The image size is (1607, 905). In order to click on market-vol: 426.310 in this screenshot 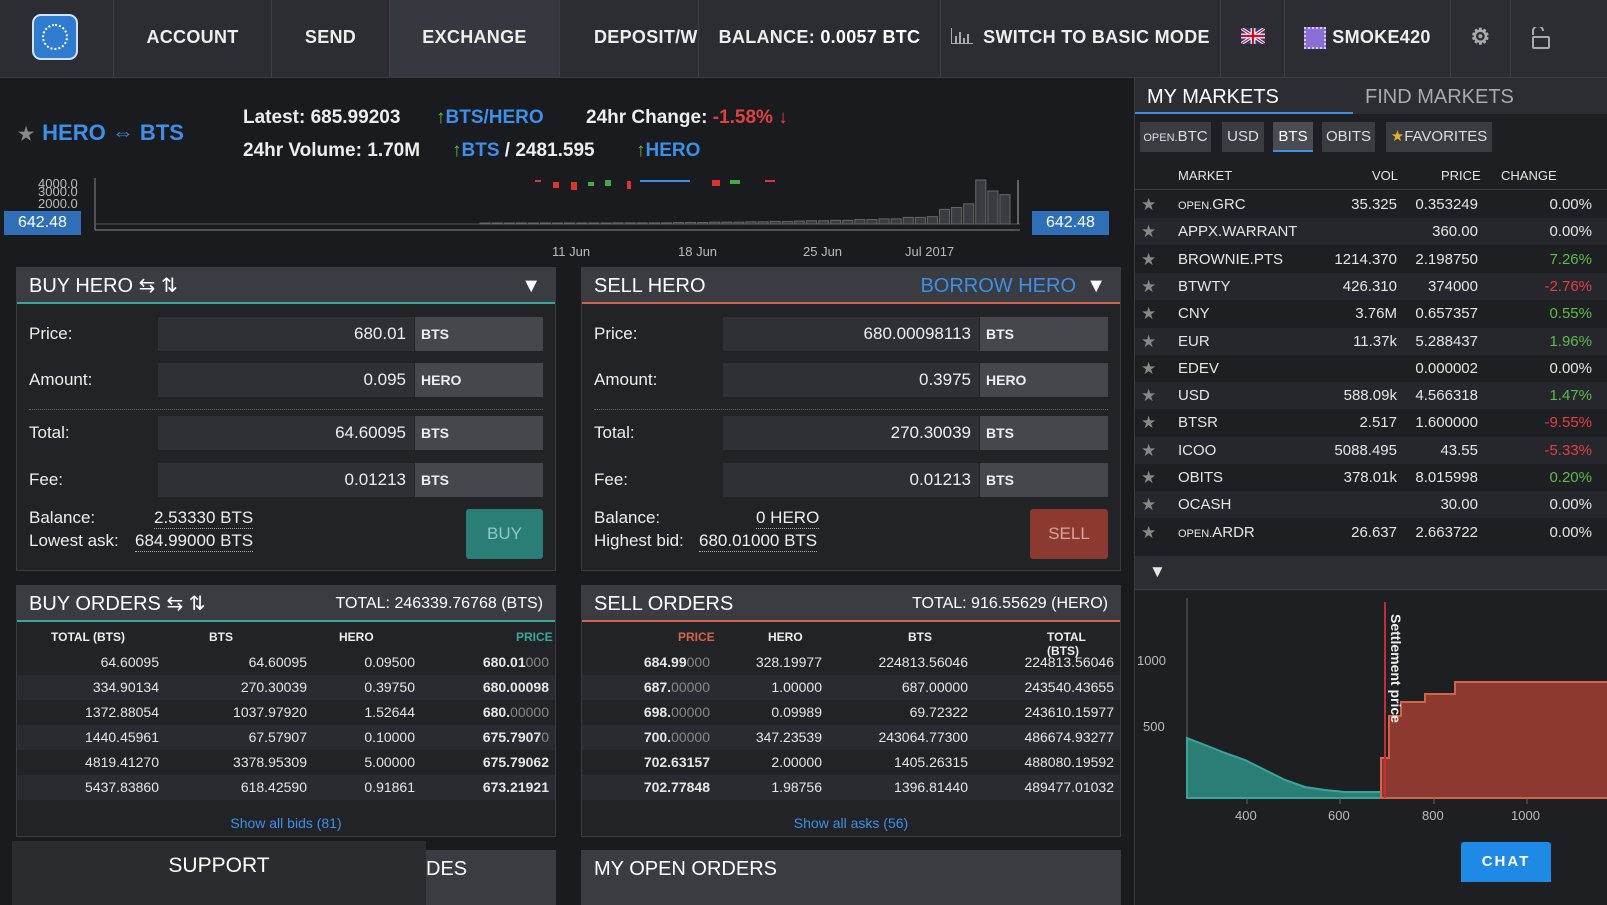, I will do `click(1369, 286)`.